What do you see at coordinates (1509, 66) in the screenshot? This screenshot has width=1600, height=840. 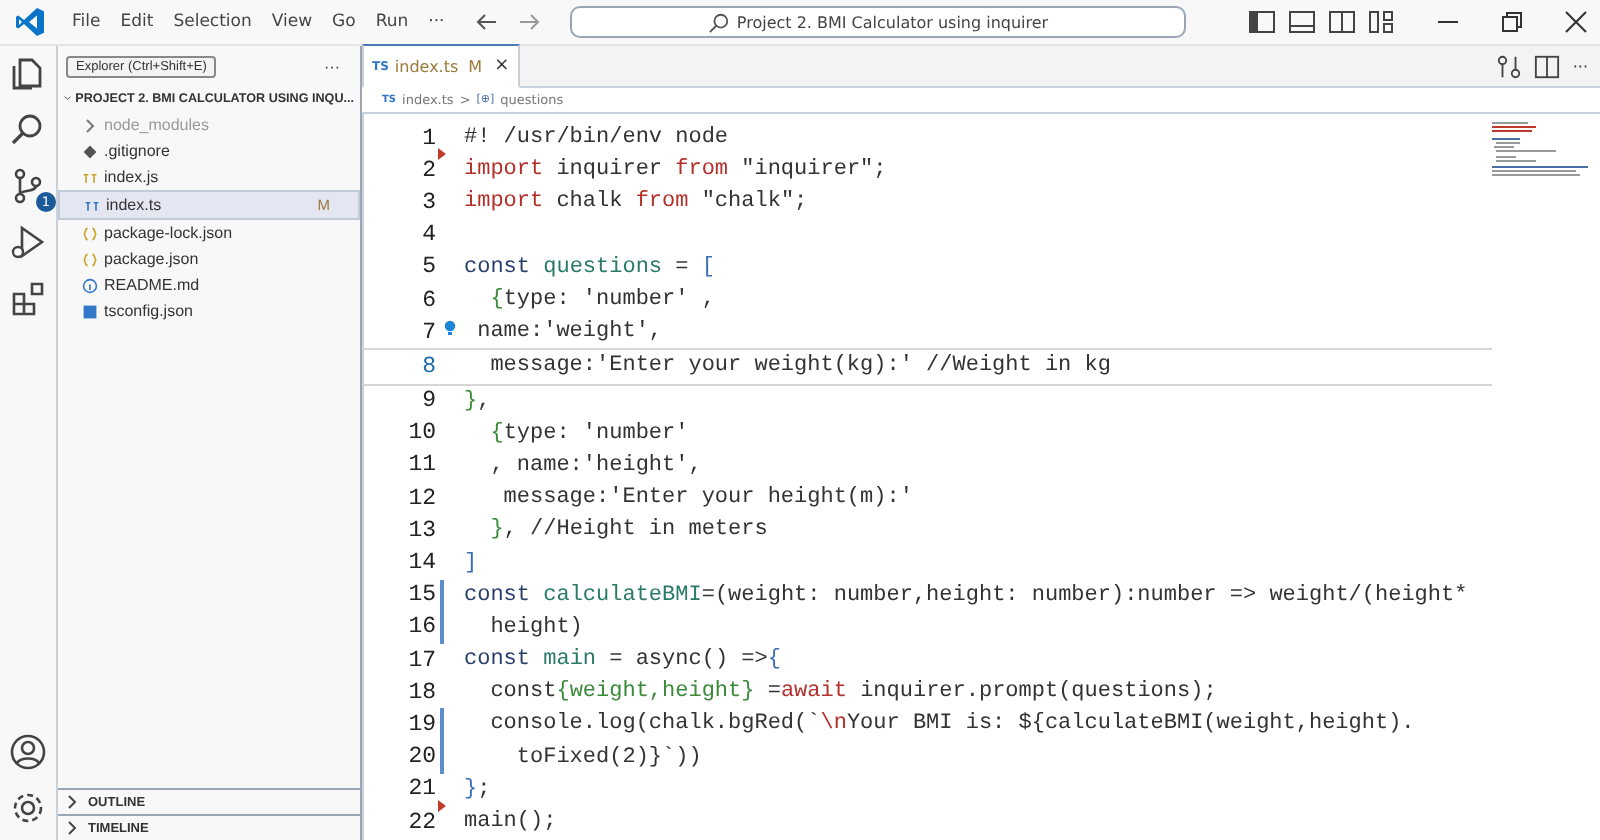 I see `compare-changes-icon` at bounding box center [1509, 66].